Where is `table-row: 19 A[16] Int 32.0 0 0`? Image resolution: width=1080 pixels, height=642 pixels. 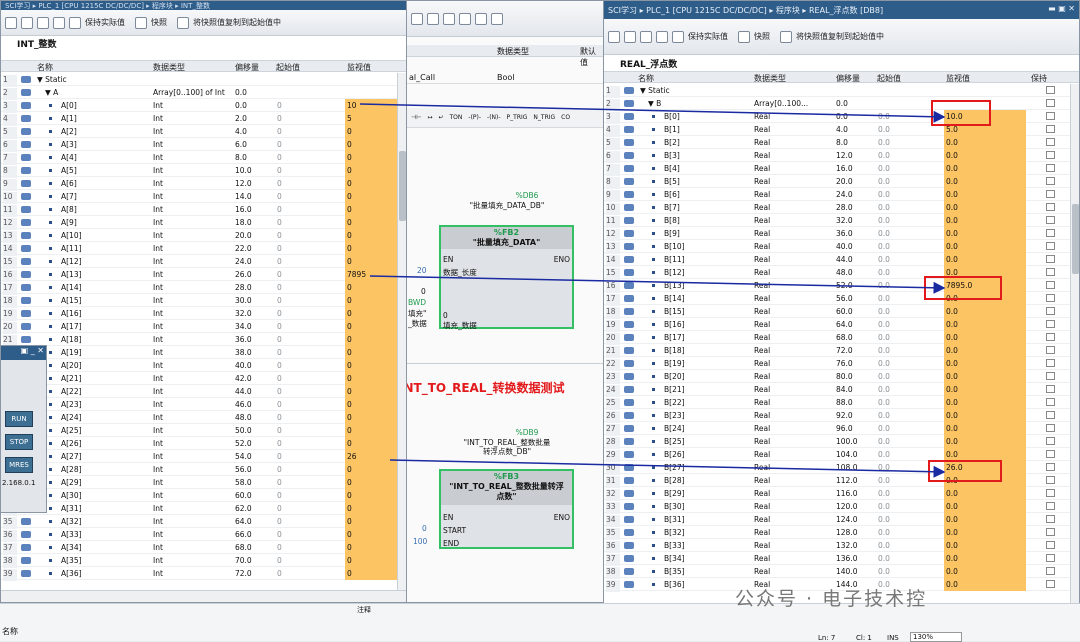
table-row: 19 A[16] Int 32.0 0 0 is located at coordinates (199, 314).